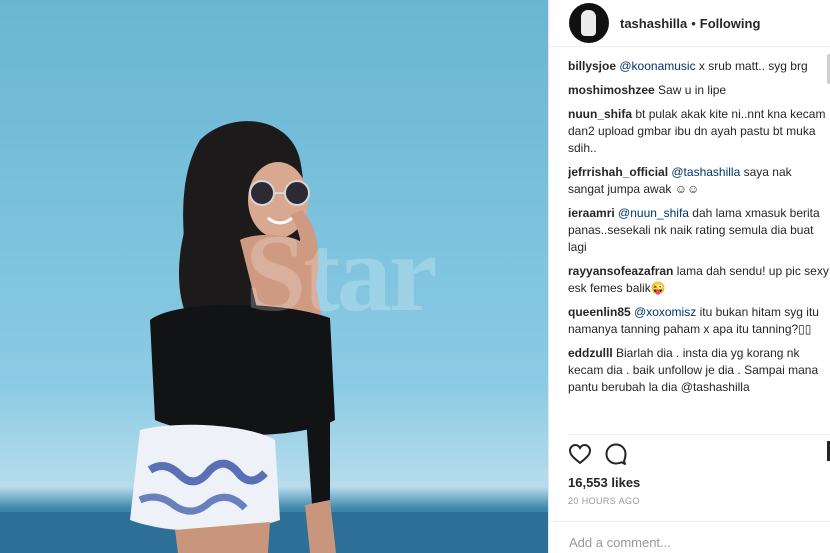 The height and width of the screenshot is (553, 830). I want to click on comment-username: ieraamri, so click(591, 213).